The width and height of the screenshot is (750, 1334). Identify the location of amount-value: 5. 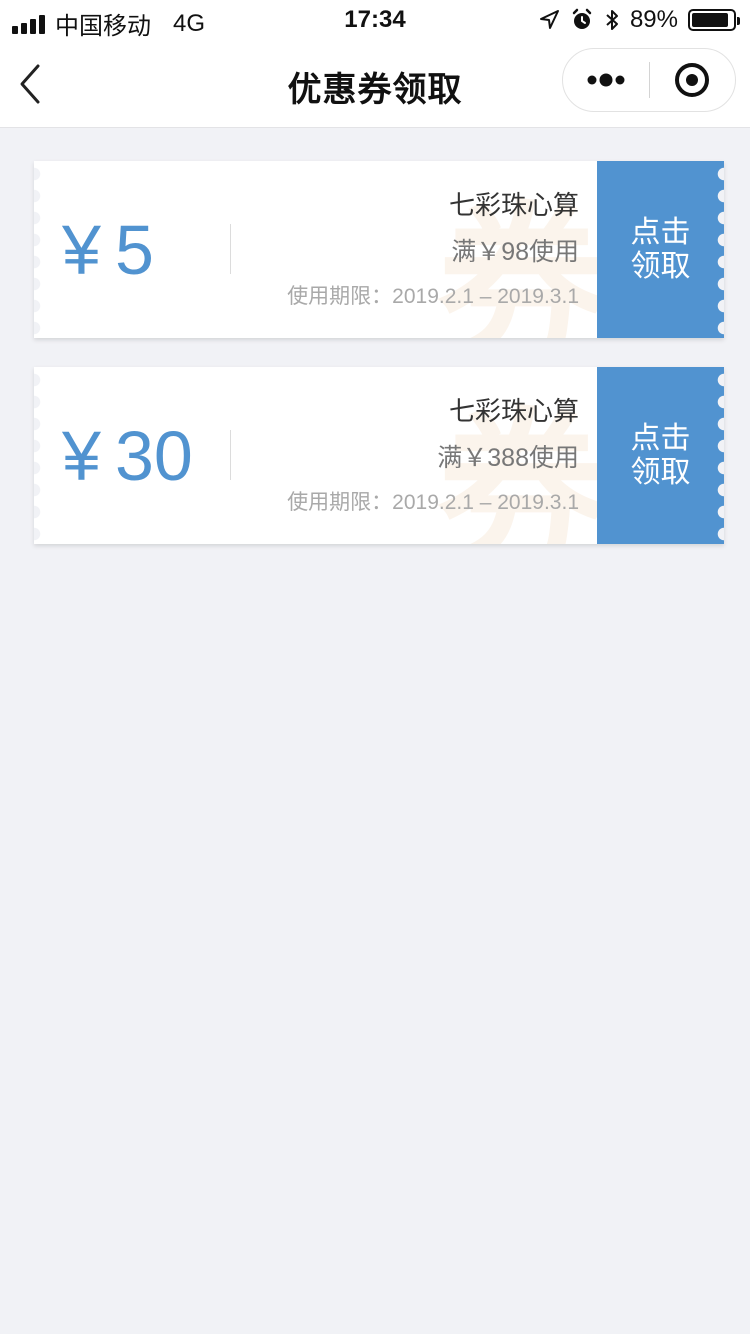
(134, 249).